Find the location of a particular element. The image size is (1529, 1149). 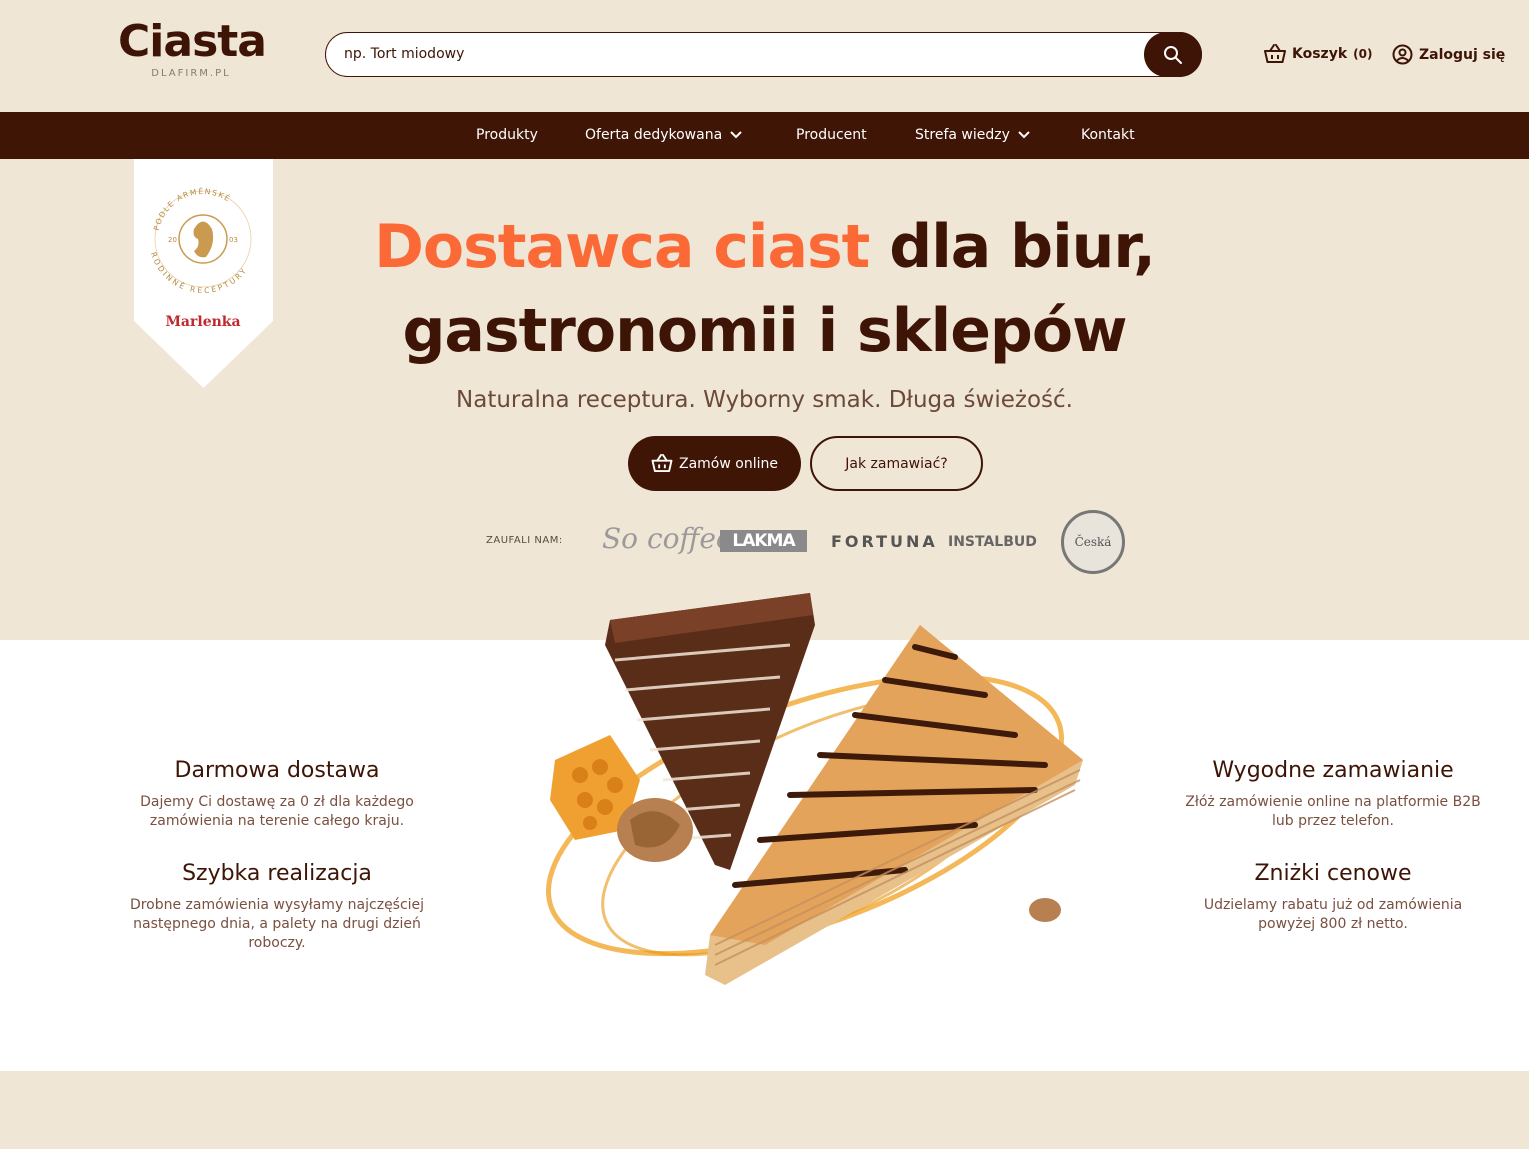

brand-logo-ceska: Česká is located at coordinates (1093, 542).